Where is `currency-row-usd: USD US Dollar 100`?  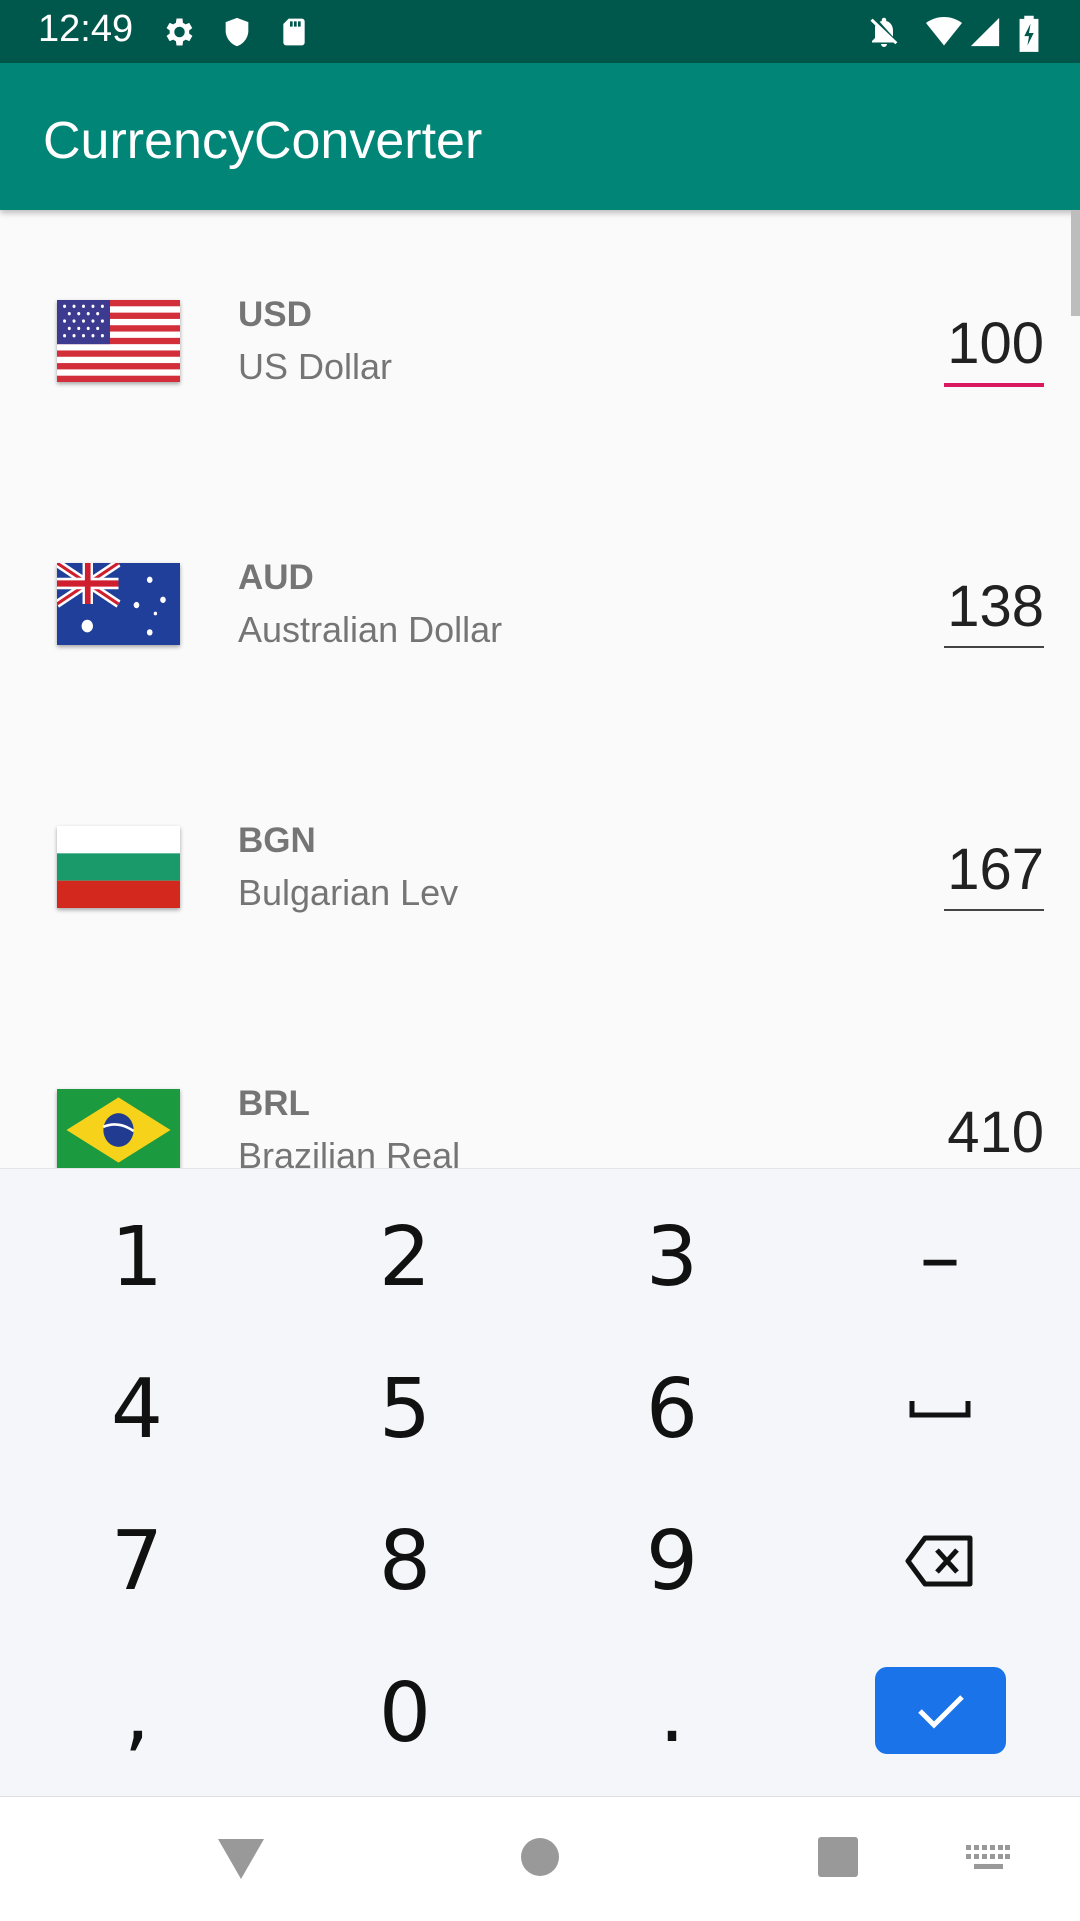 currency-row-usd: USD US Dollar 100 is located at coordinates (540, 341).